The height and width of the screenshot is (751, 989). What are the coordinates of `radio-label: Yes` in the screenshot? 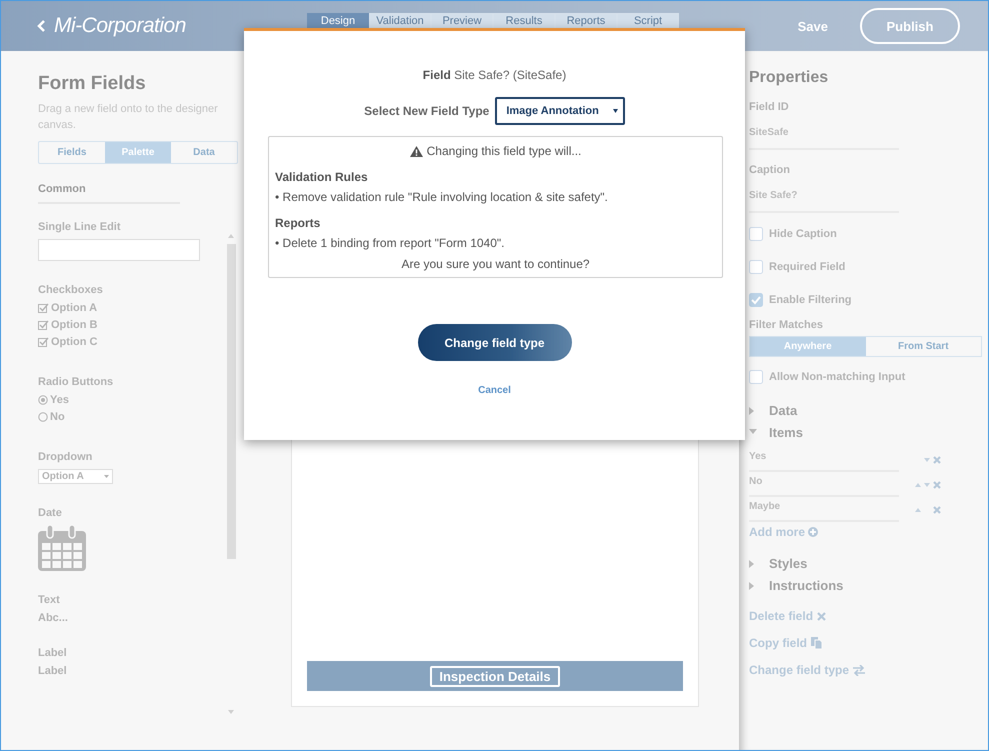 It's located at (59, 400).